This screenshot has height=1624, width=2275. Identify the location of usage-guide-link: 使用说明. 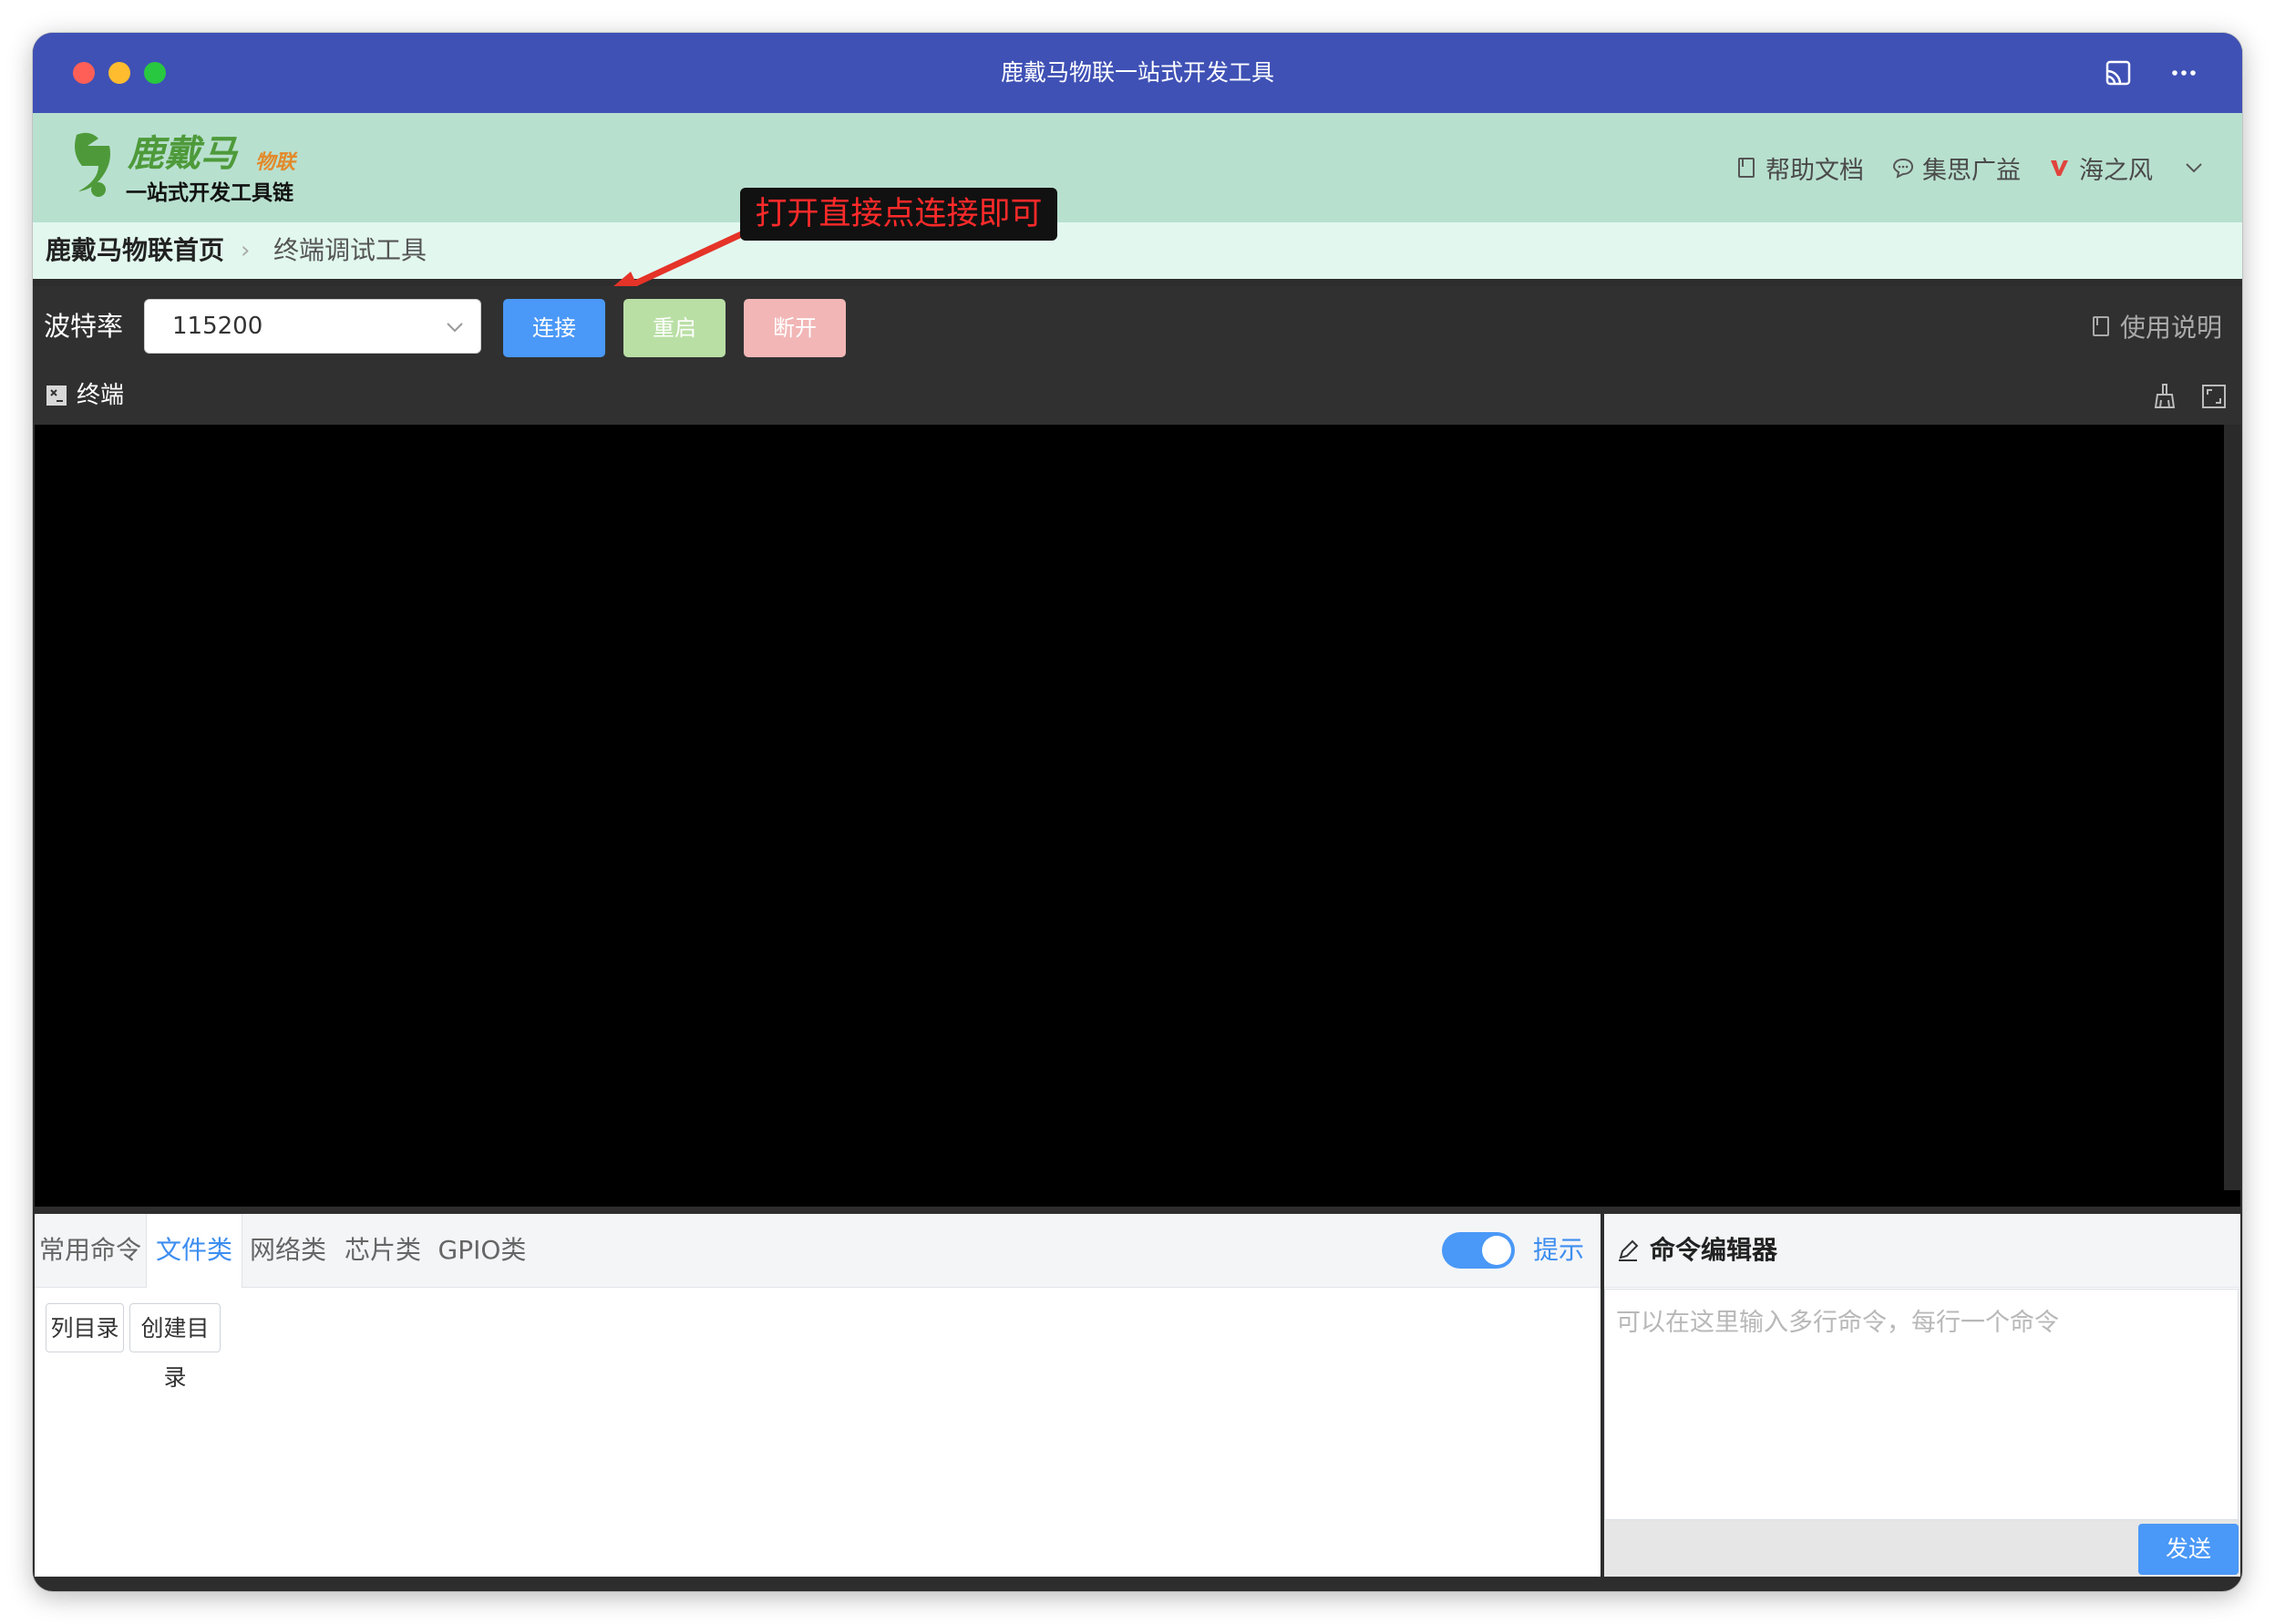
(2155, 326).